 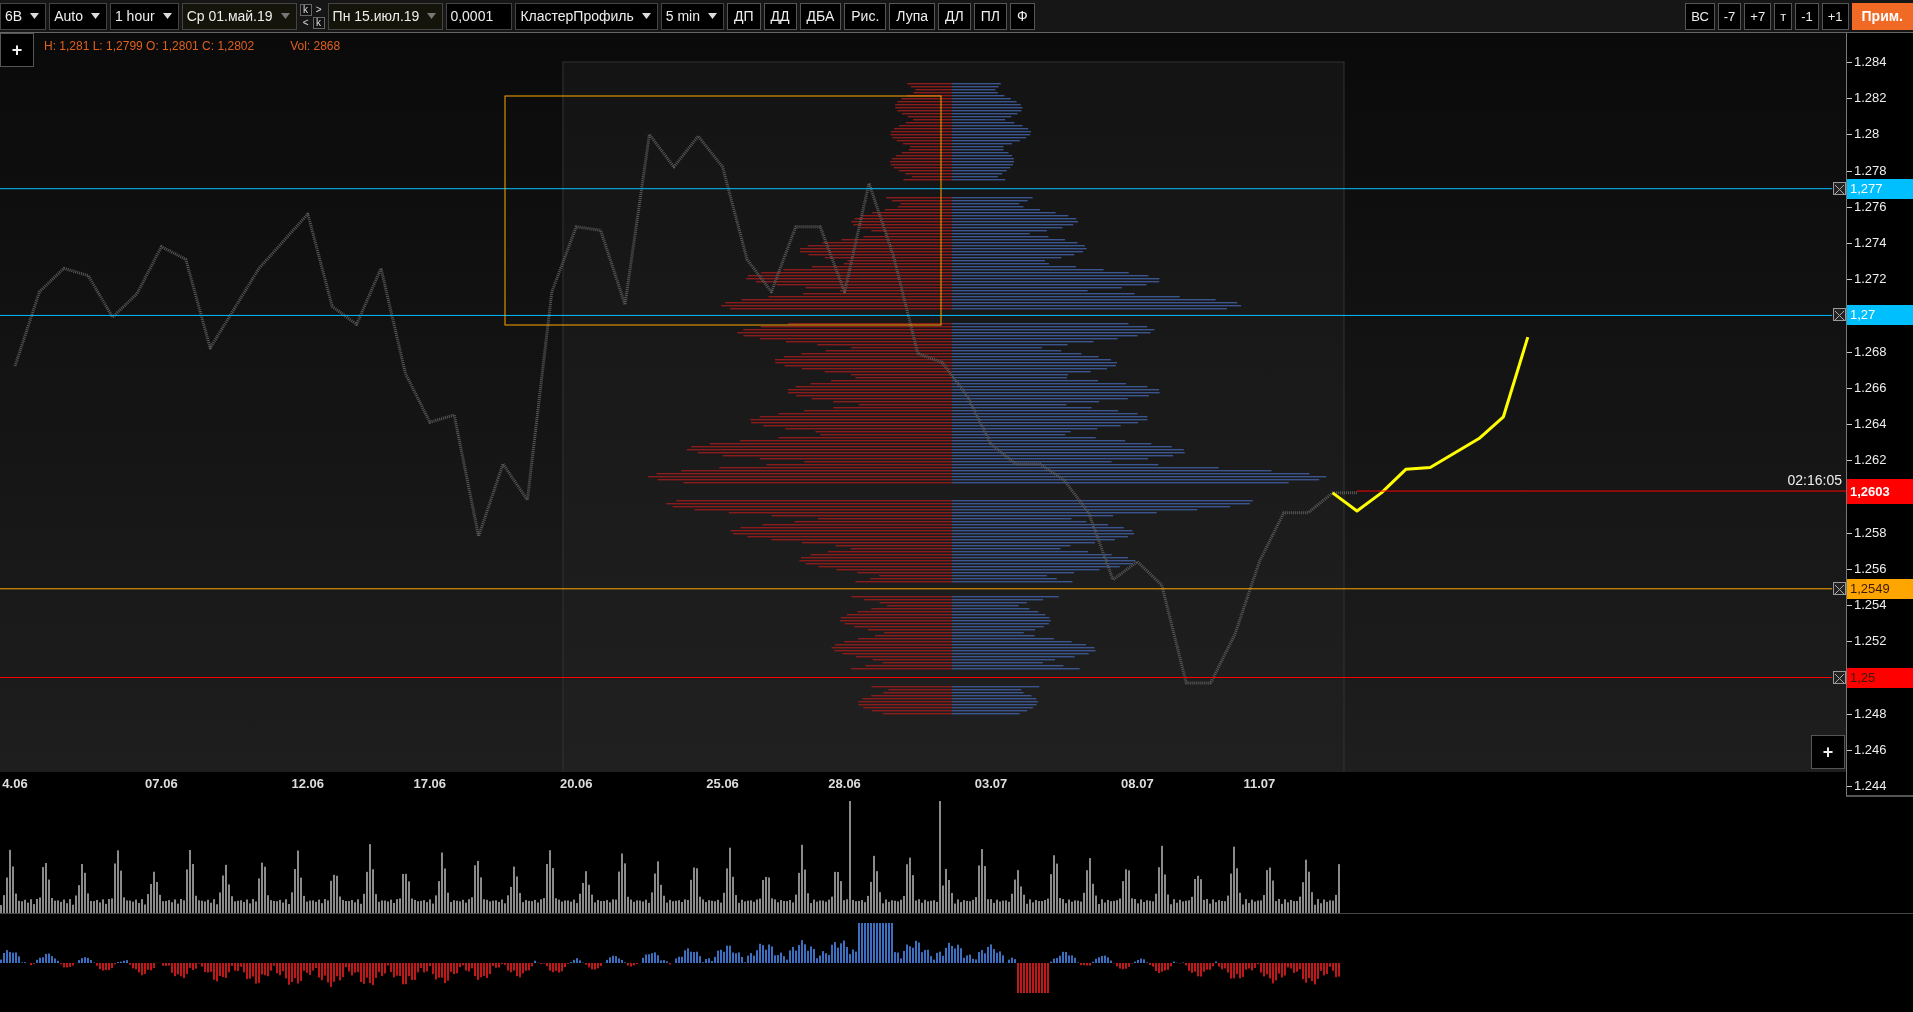 I want to click on date-label: 07.06, so click(x=161, y=783).